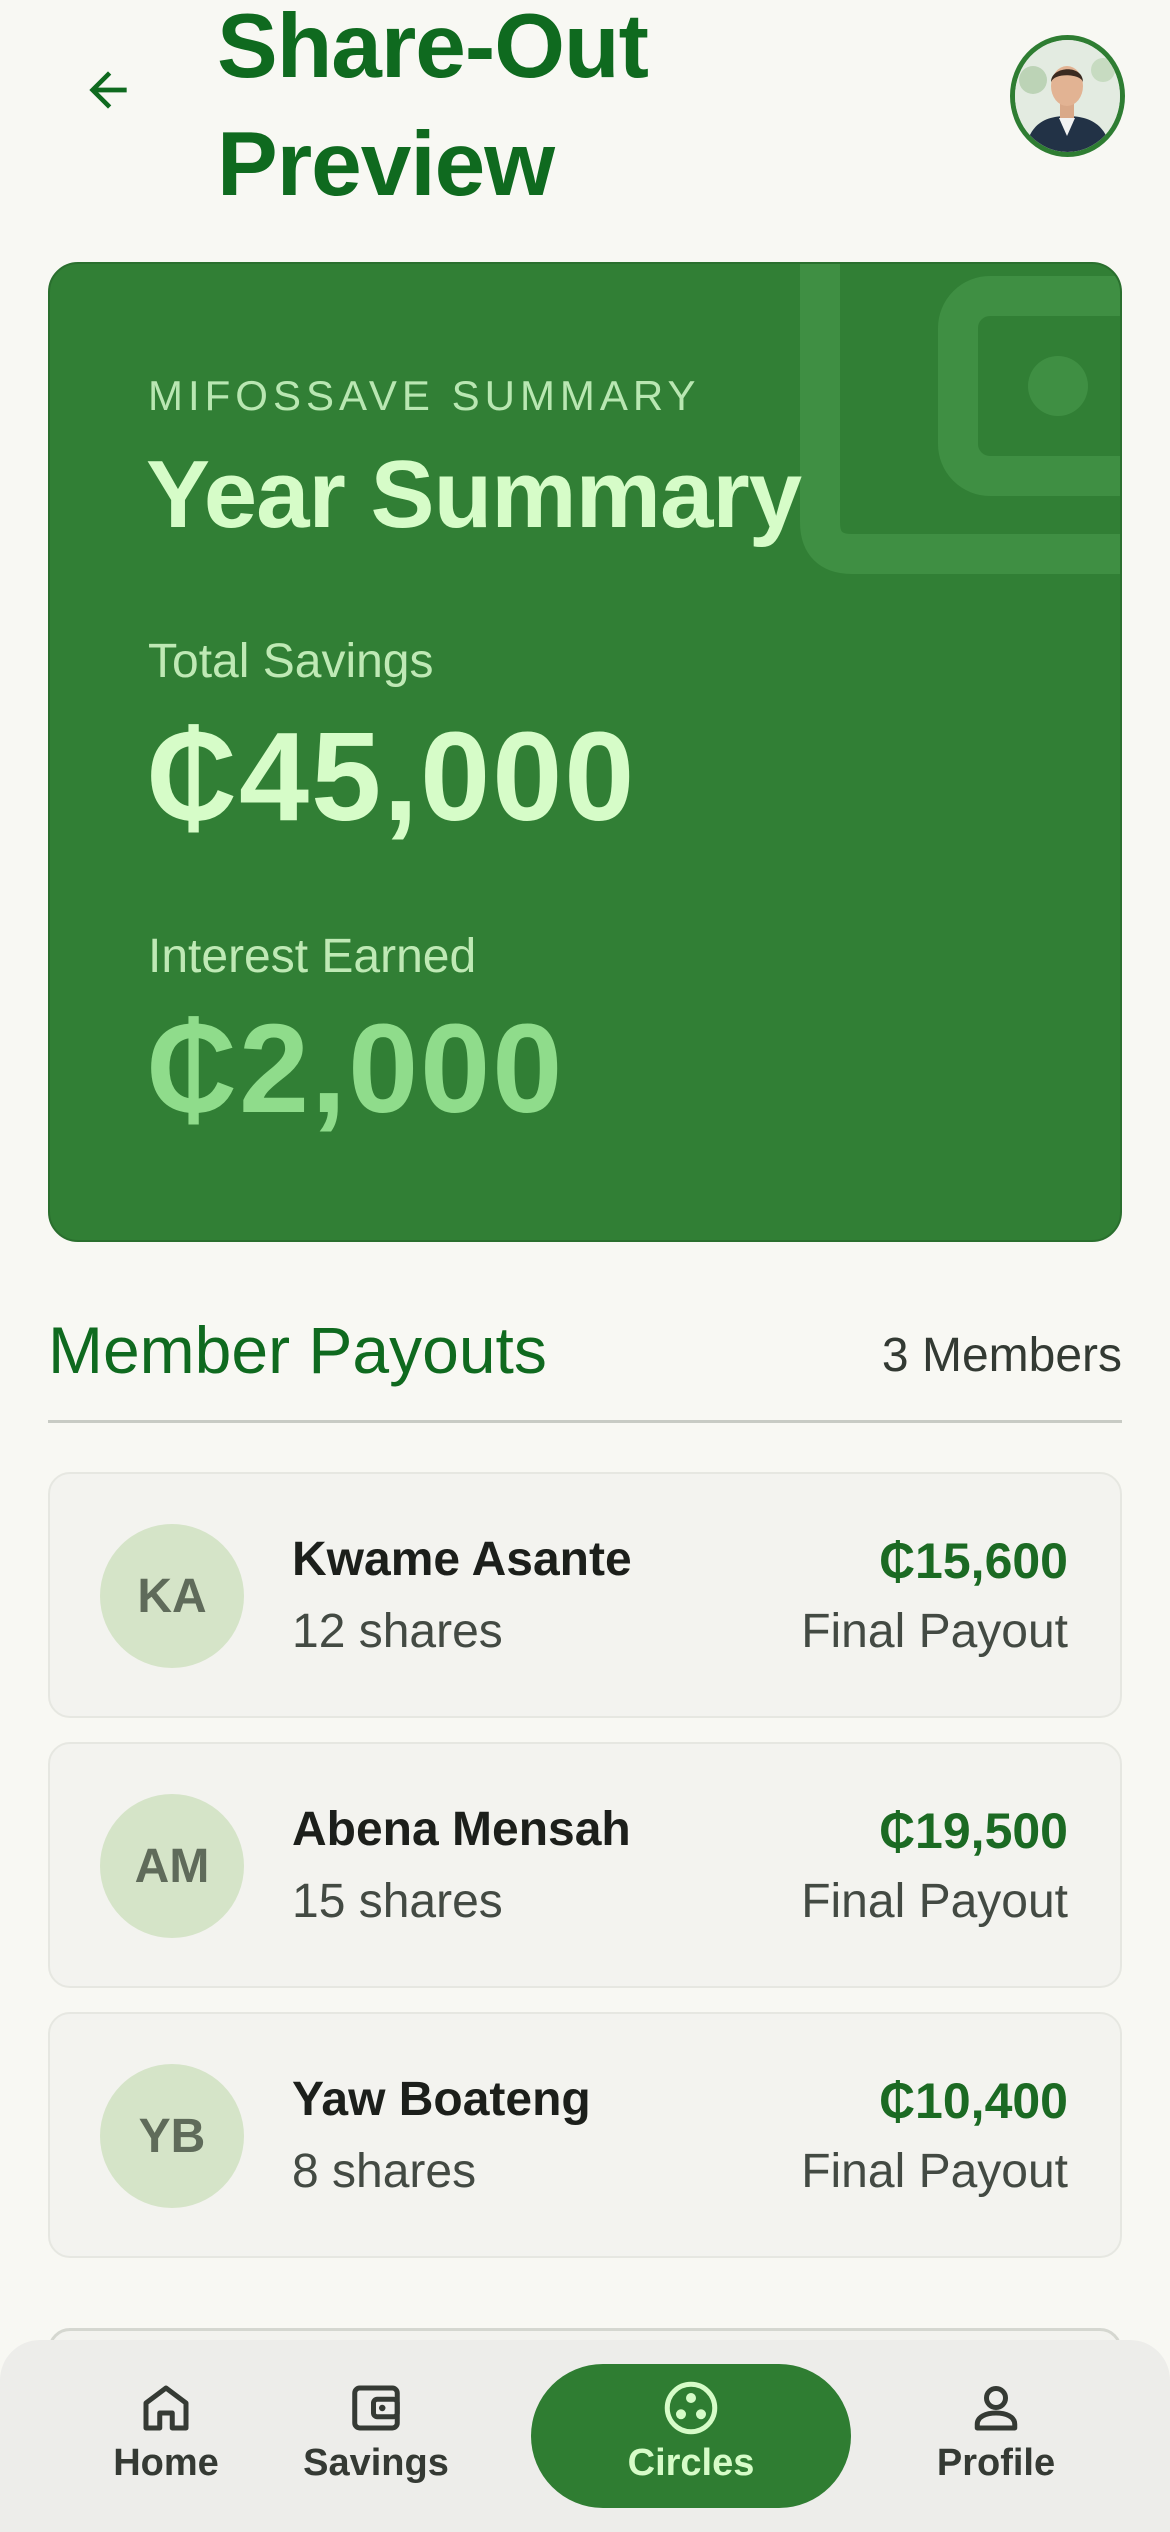  I want to click on top-app-bar: Share-Out Preview, so click(585, 115).